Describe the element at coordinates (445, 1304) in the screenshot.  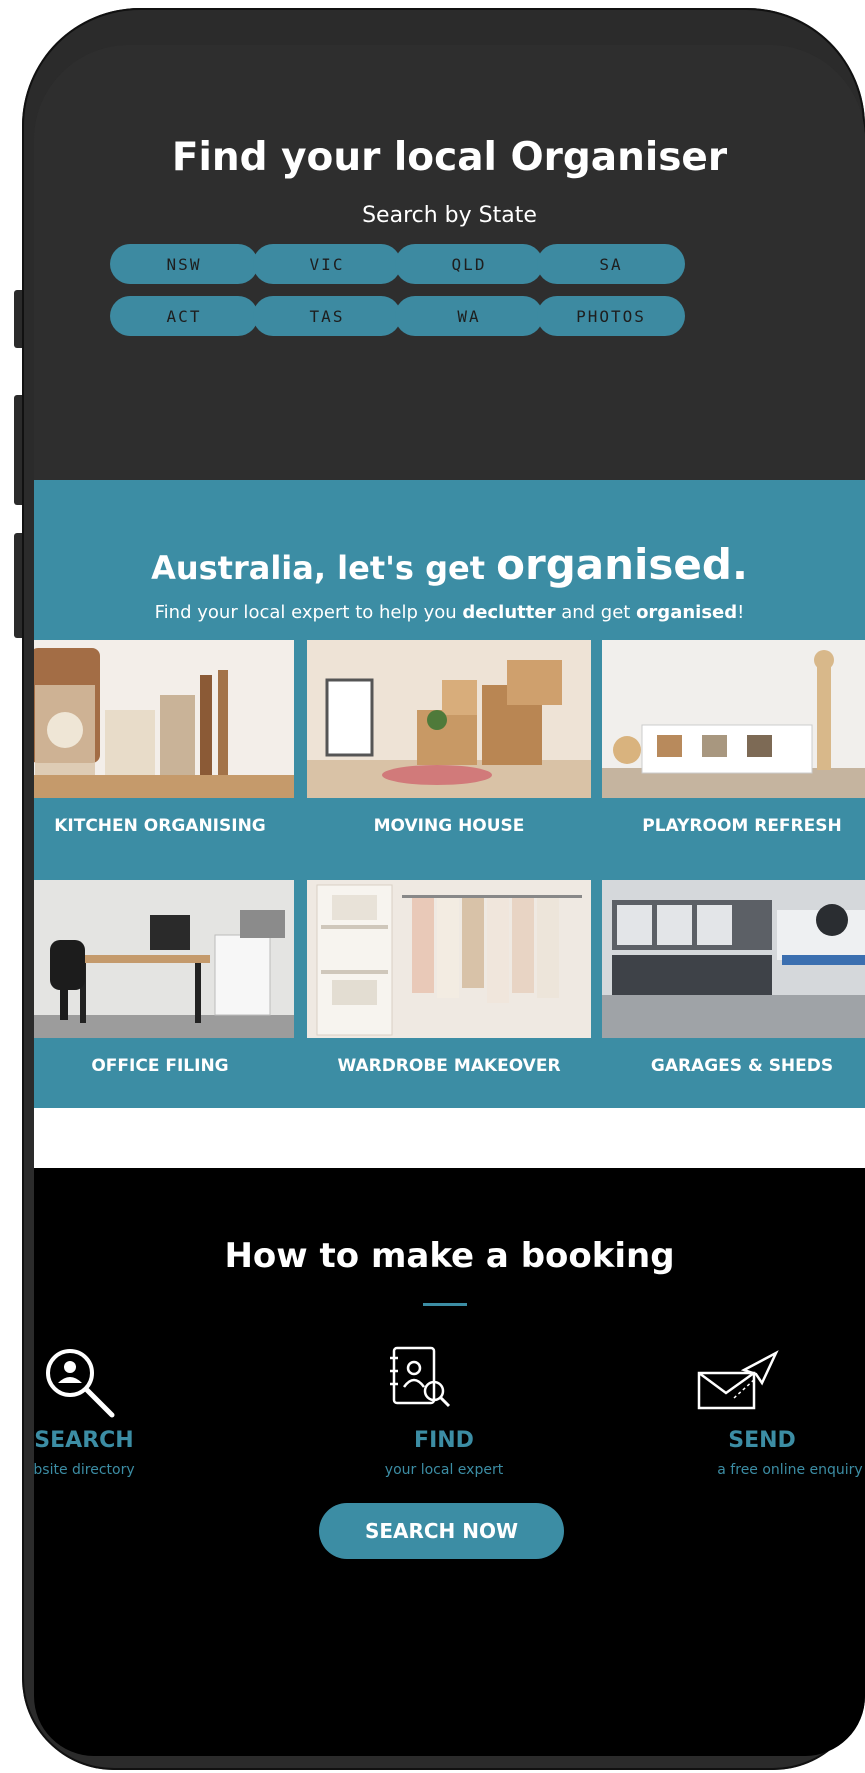
I see `title-underline` at that location.